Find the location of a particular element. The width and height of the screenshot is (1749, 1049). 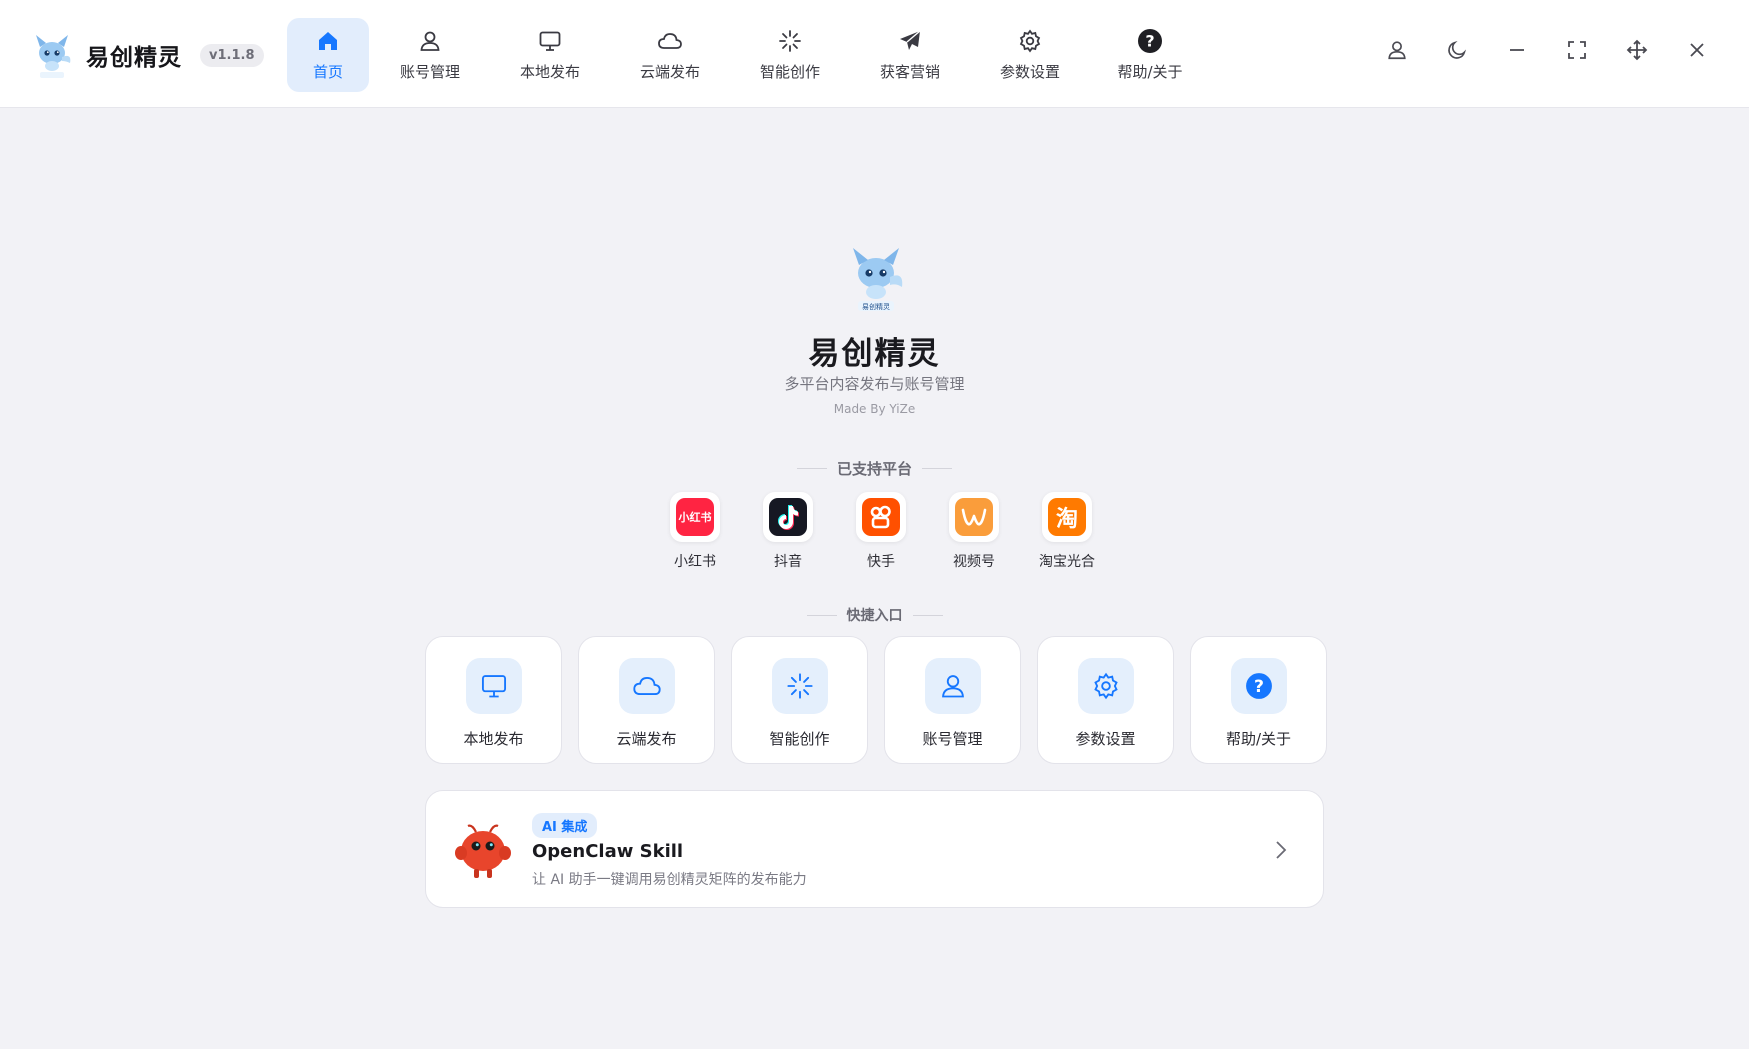

quick-cloud-publish: 云端发布 is located at coordinates (646, 700).